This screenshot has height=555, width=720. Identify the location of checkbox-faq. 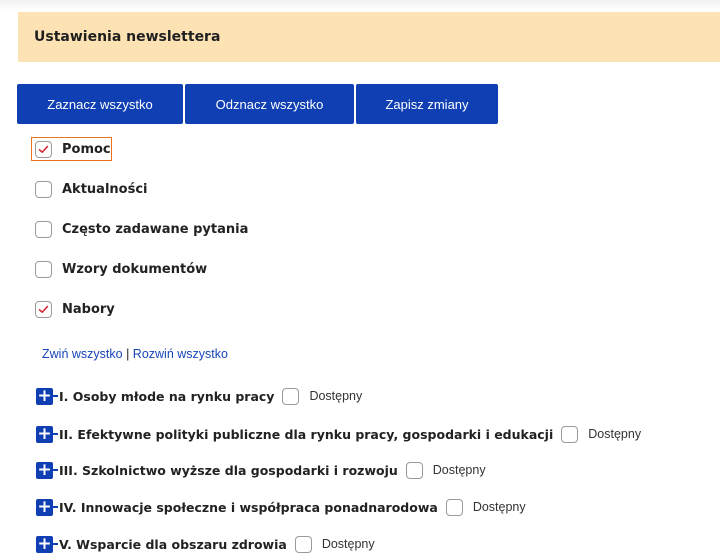
(43, 229).